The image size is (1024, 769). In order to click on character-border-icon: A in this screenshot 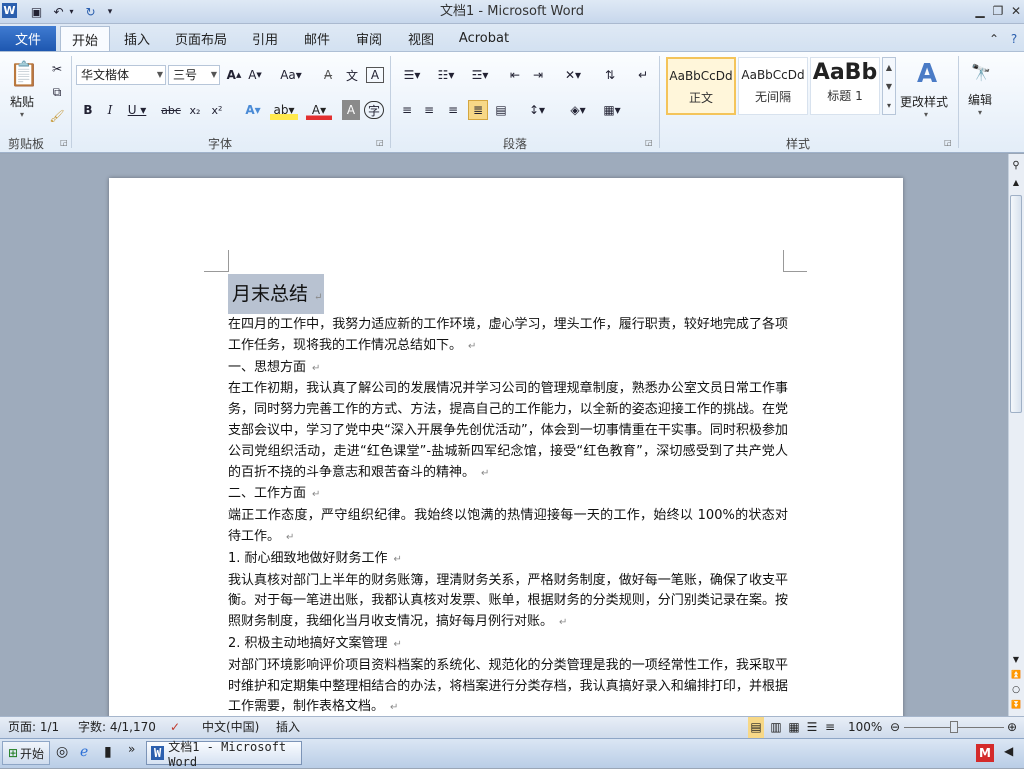, I will do `click(375, 75)`.